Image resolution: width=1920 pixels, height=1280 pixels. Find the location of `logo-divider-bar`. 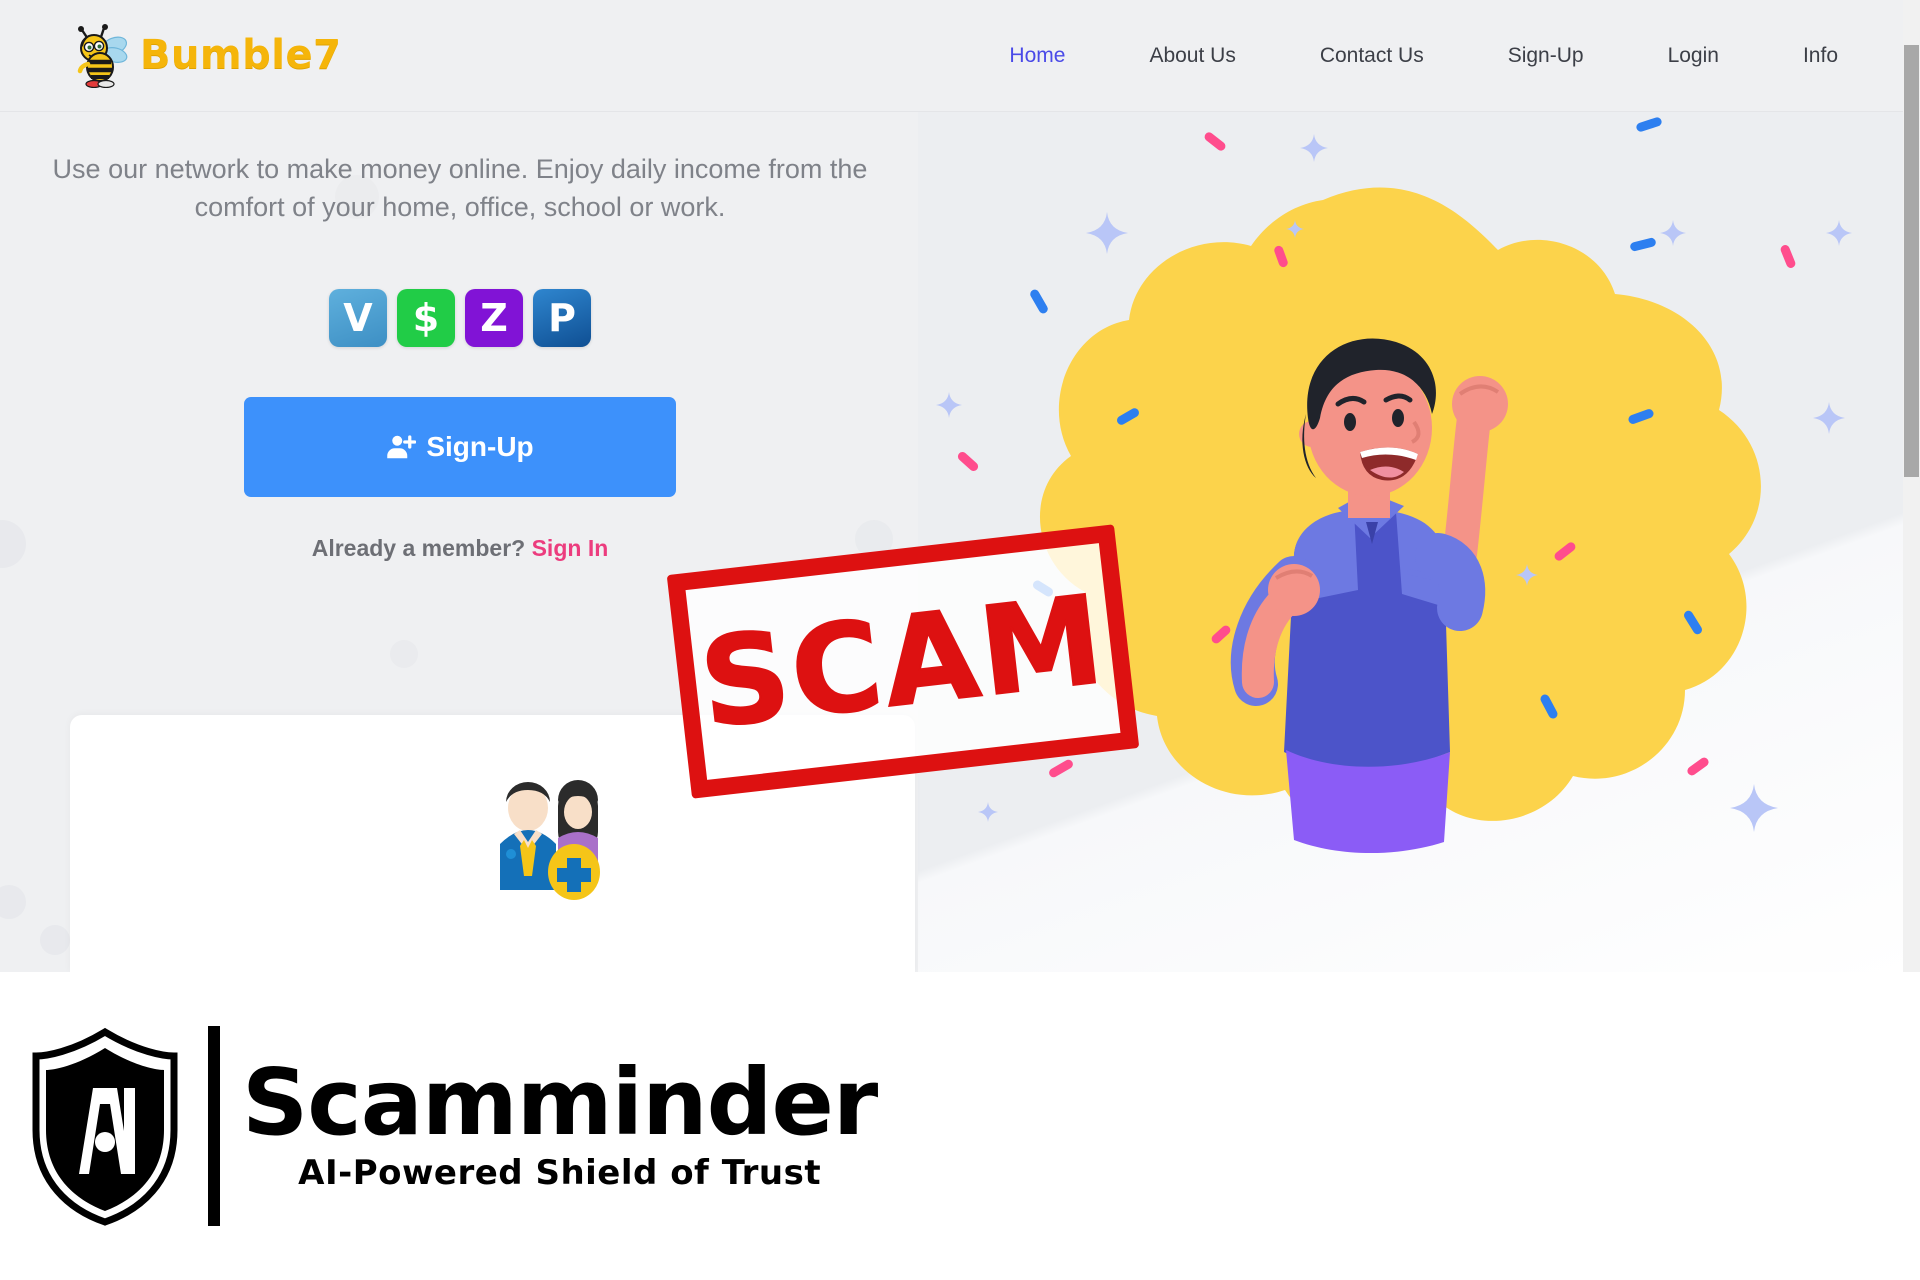

logo-divider-bar is located at coordinates (214, 1126).